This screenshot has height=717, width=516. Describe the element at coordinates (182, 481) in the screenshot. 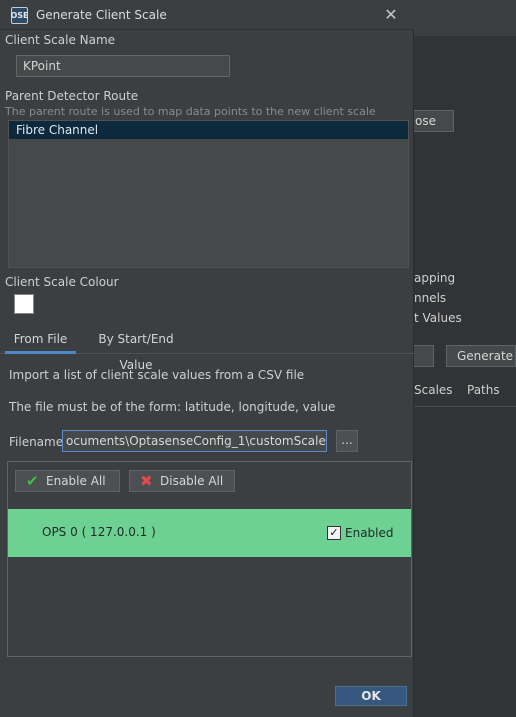

I see `disable-all-button: ✖ Disable All` at that location.